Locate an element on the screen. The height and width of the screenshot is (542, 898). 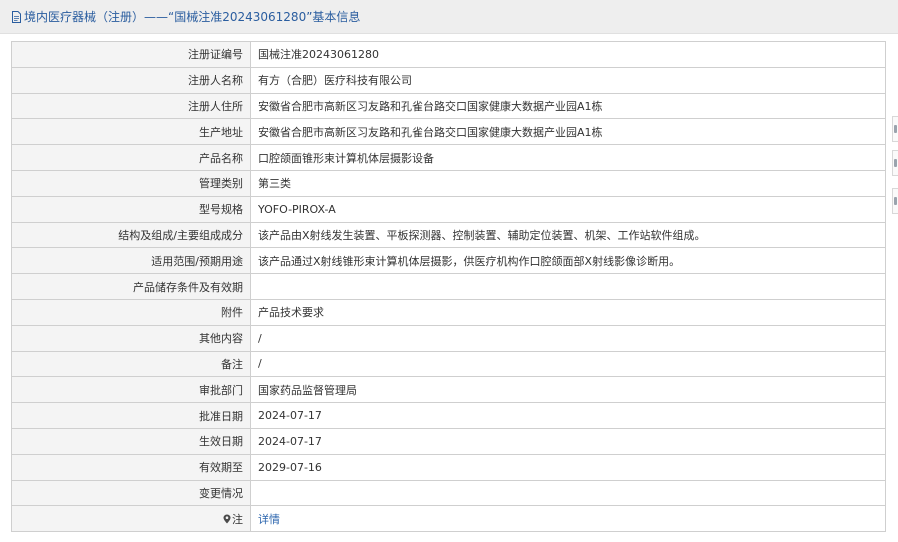
table-row: 批准日期 2024-07-17 is located at coordinates (448, 415).